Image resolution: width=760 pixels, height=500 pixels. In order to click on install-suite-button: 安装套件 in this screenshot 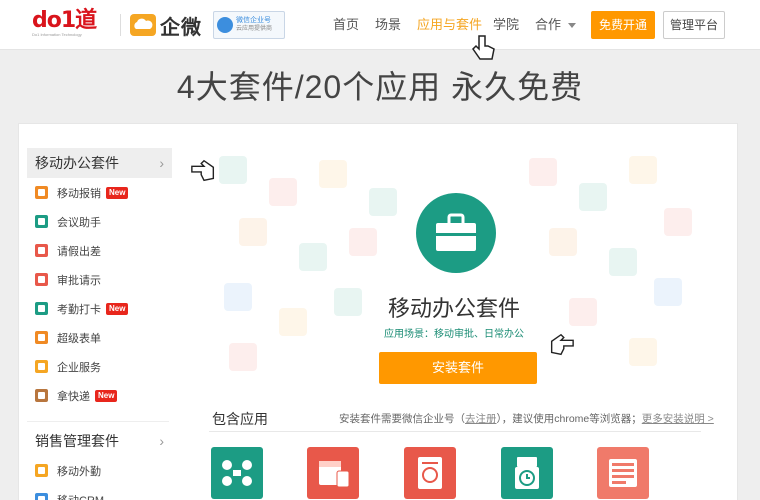, I will do `click(458, 368)`.